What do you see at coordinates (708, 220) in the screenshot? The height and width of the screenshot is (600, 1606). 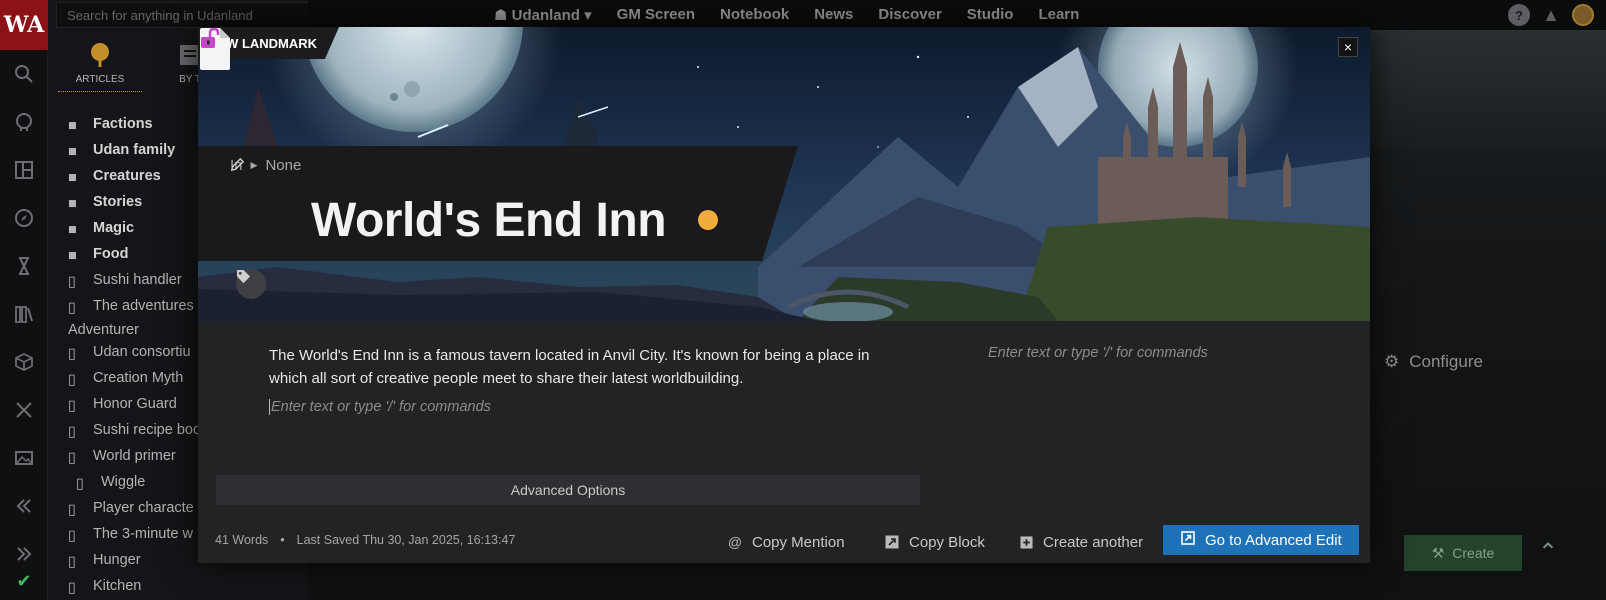 I see `status-dot-icon` at bounding box center [708, 220].